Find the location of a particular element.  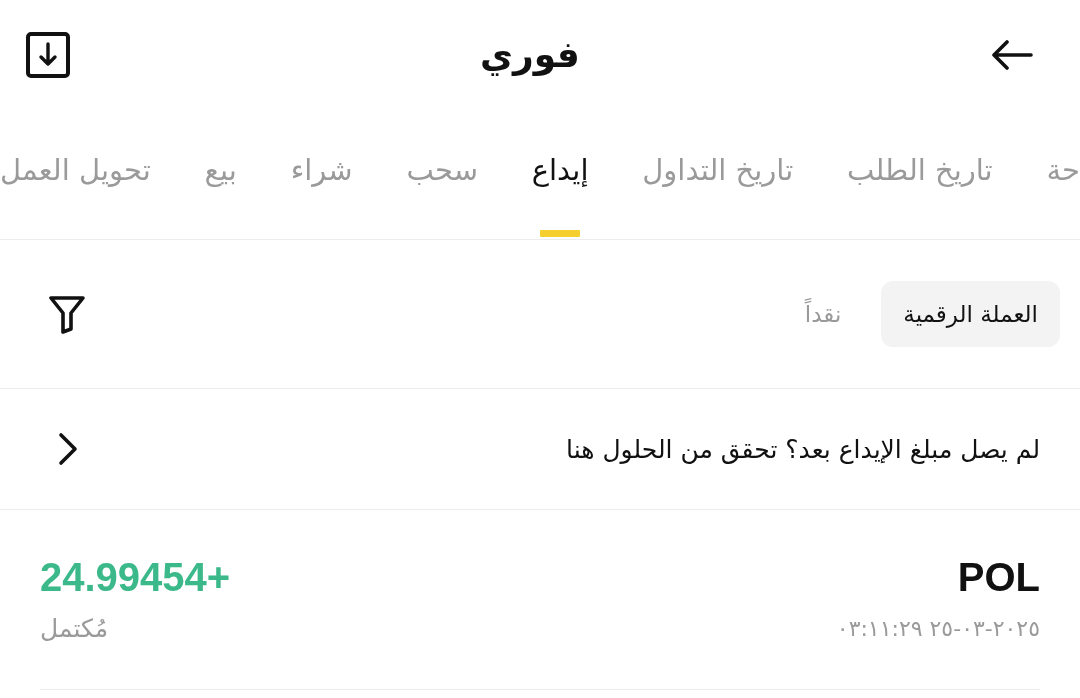

tab: سحب is located at coordinates (442, 174).